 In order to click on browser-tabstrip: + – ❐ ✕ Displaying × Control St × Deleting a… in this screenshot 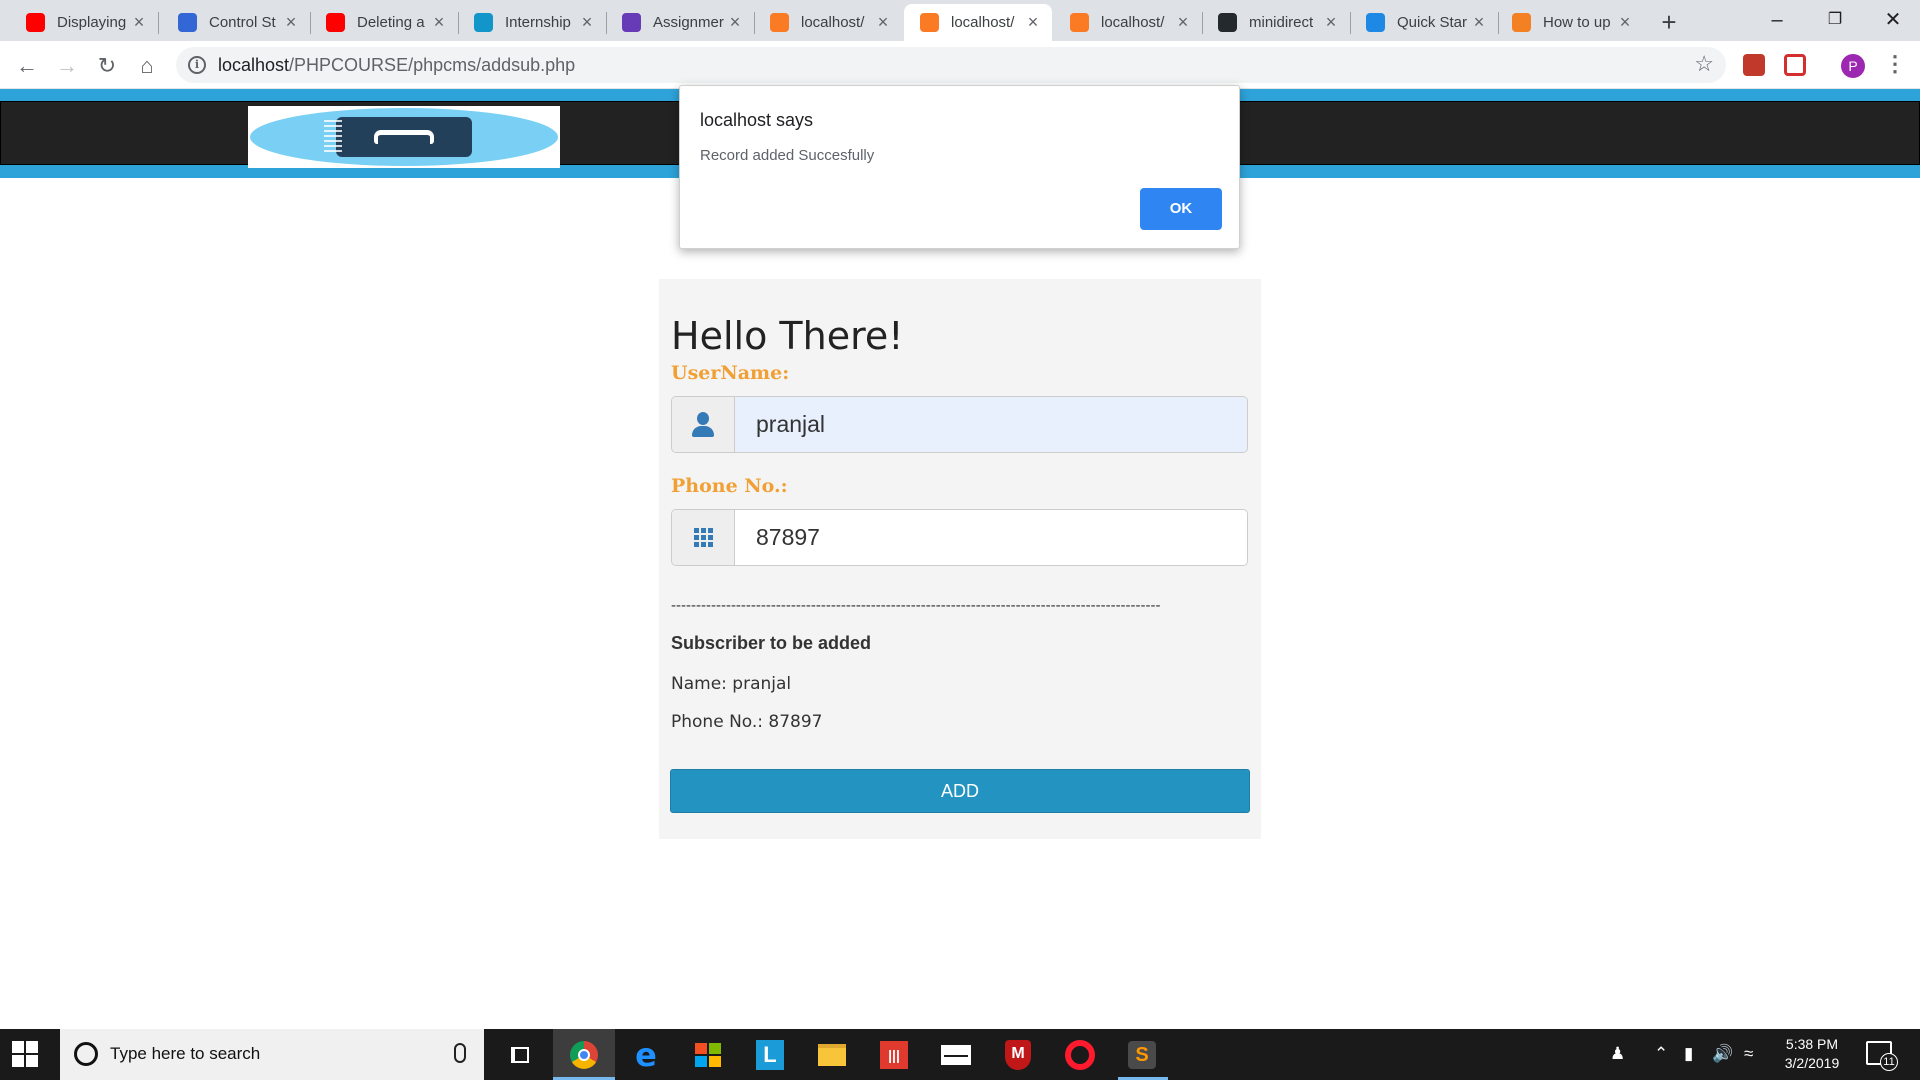, I will do `click(960, 20)`.